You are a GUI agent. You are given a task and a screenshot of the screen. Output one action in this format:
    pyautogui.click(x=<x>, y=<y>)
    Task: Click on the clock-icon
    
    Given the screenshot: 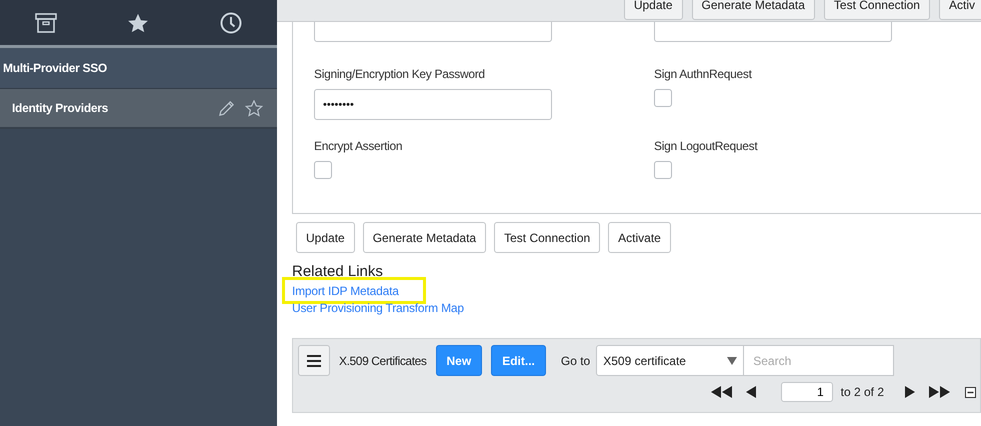 What is the action you would take?
    pyautogui.click(x=231, y=23)
    